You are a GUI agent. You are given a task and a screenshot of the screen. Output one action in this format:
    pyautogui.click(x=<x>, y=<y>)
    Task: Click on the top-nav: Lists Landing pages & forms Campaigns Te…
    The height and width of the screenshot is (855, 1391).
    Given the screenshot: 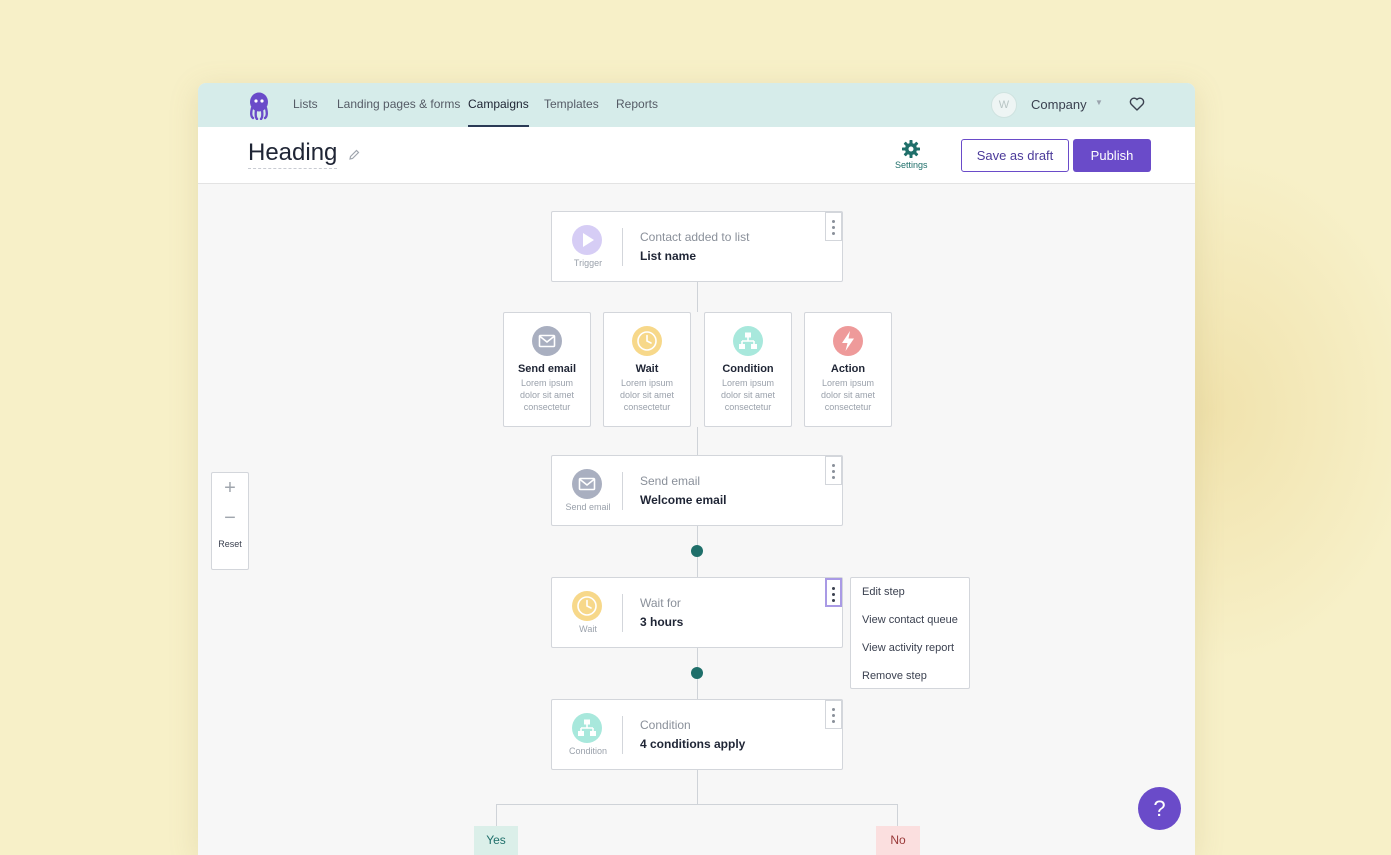 What is the action you would take?
    pyautogui.click(x=696, y=105)
    